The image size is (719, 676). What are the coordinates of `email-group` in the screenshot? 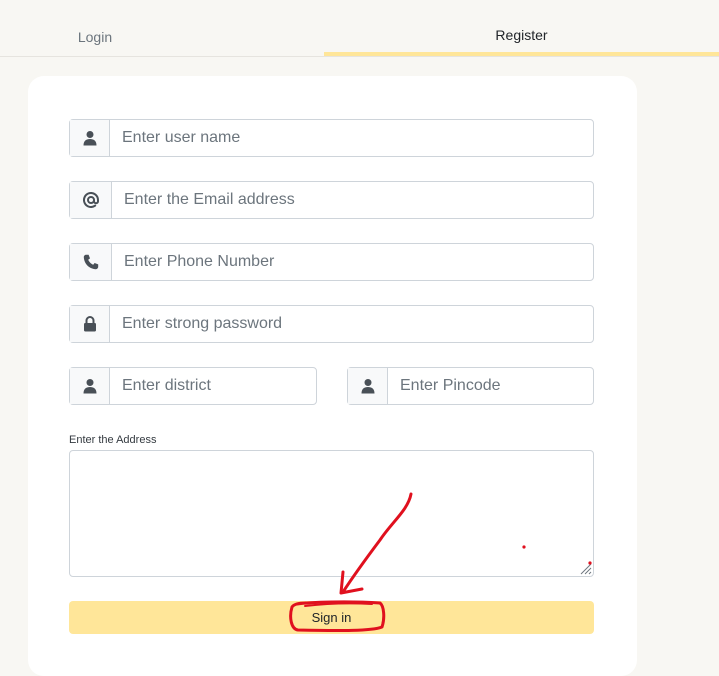 It's located at (331, 200).